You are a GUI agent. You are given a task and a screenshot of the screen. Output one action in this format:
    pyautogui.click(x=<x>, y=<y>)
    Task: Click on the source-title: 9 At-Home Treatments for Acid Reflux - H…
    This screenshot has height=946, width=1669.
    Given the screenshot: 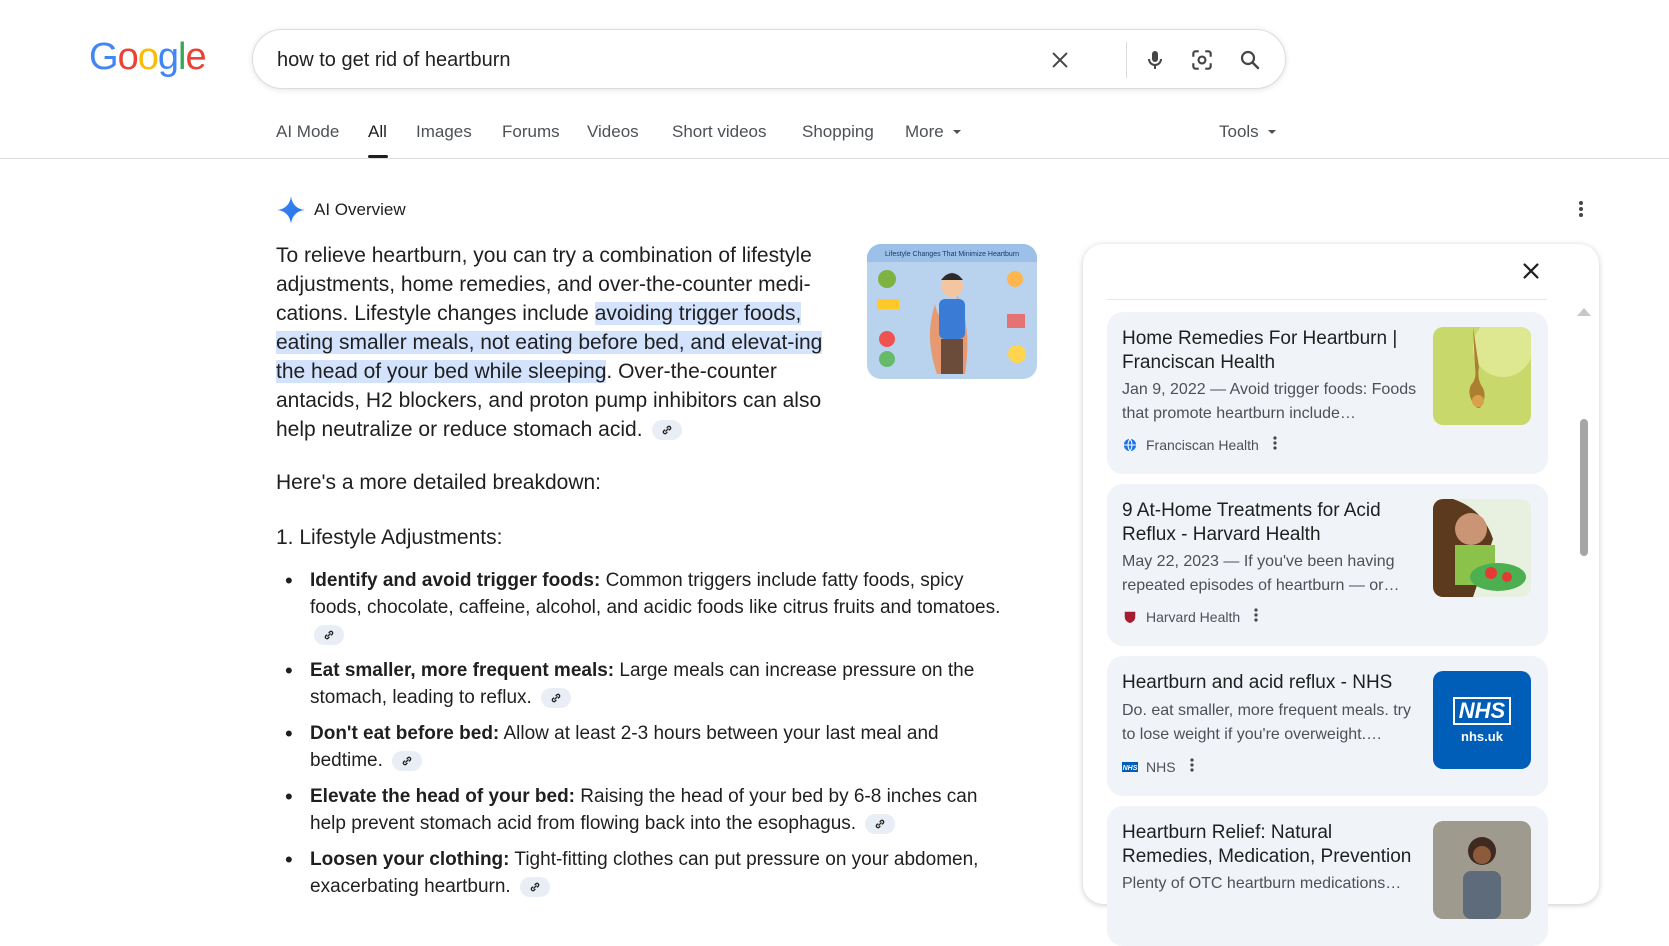 What is the action you would take?
    pyautogui.click(x=1272, y=523)
    